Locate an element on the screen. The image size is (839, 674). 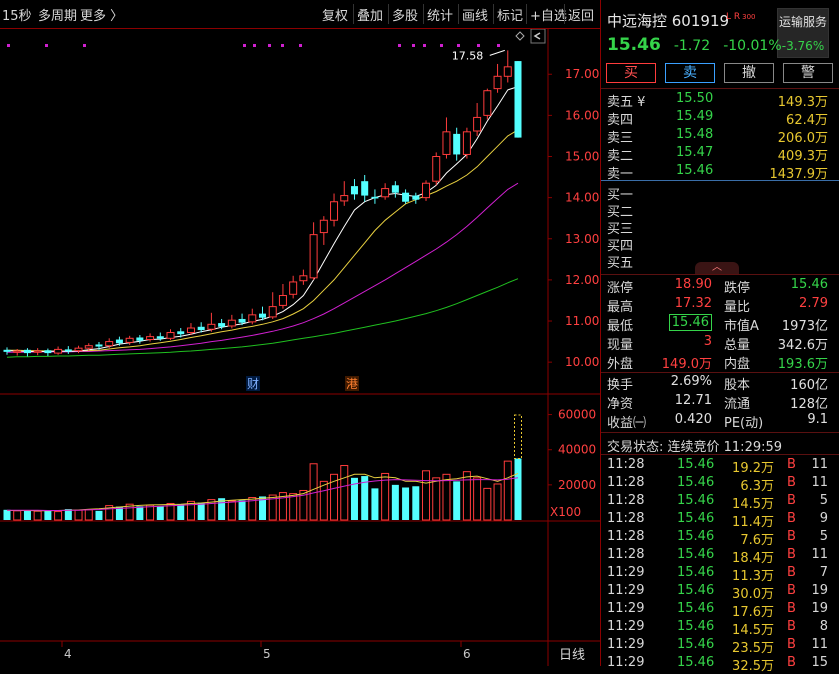
volume-tick-label: 60000 is located at coordinates (577, 415).